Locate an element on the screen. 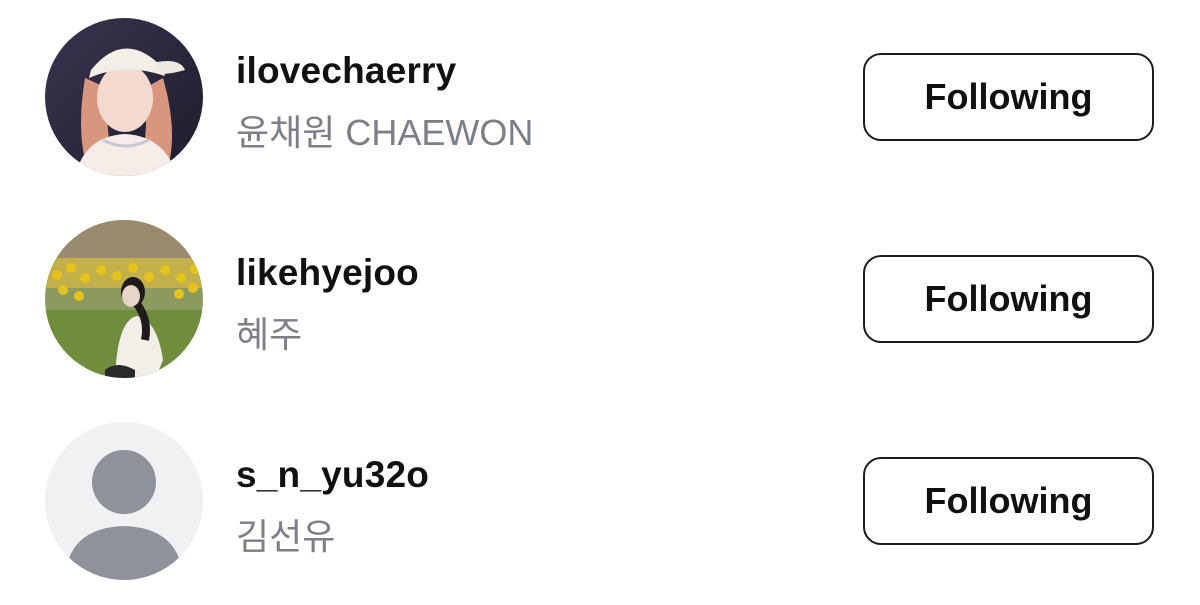 The image size is (1200, 605). full-name: 윤채원 CHAEWON is located at coordinates (385, 132).